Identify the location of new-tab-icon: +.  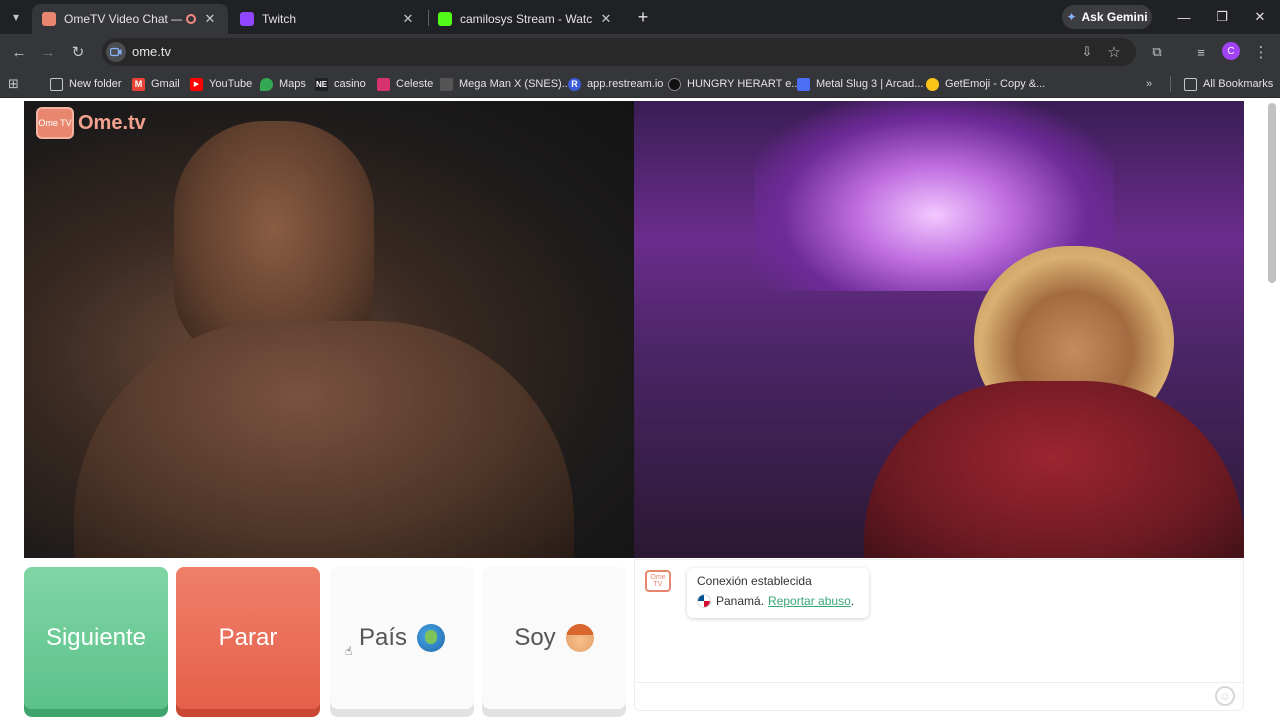
(643, 17).